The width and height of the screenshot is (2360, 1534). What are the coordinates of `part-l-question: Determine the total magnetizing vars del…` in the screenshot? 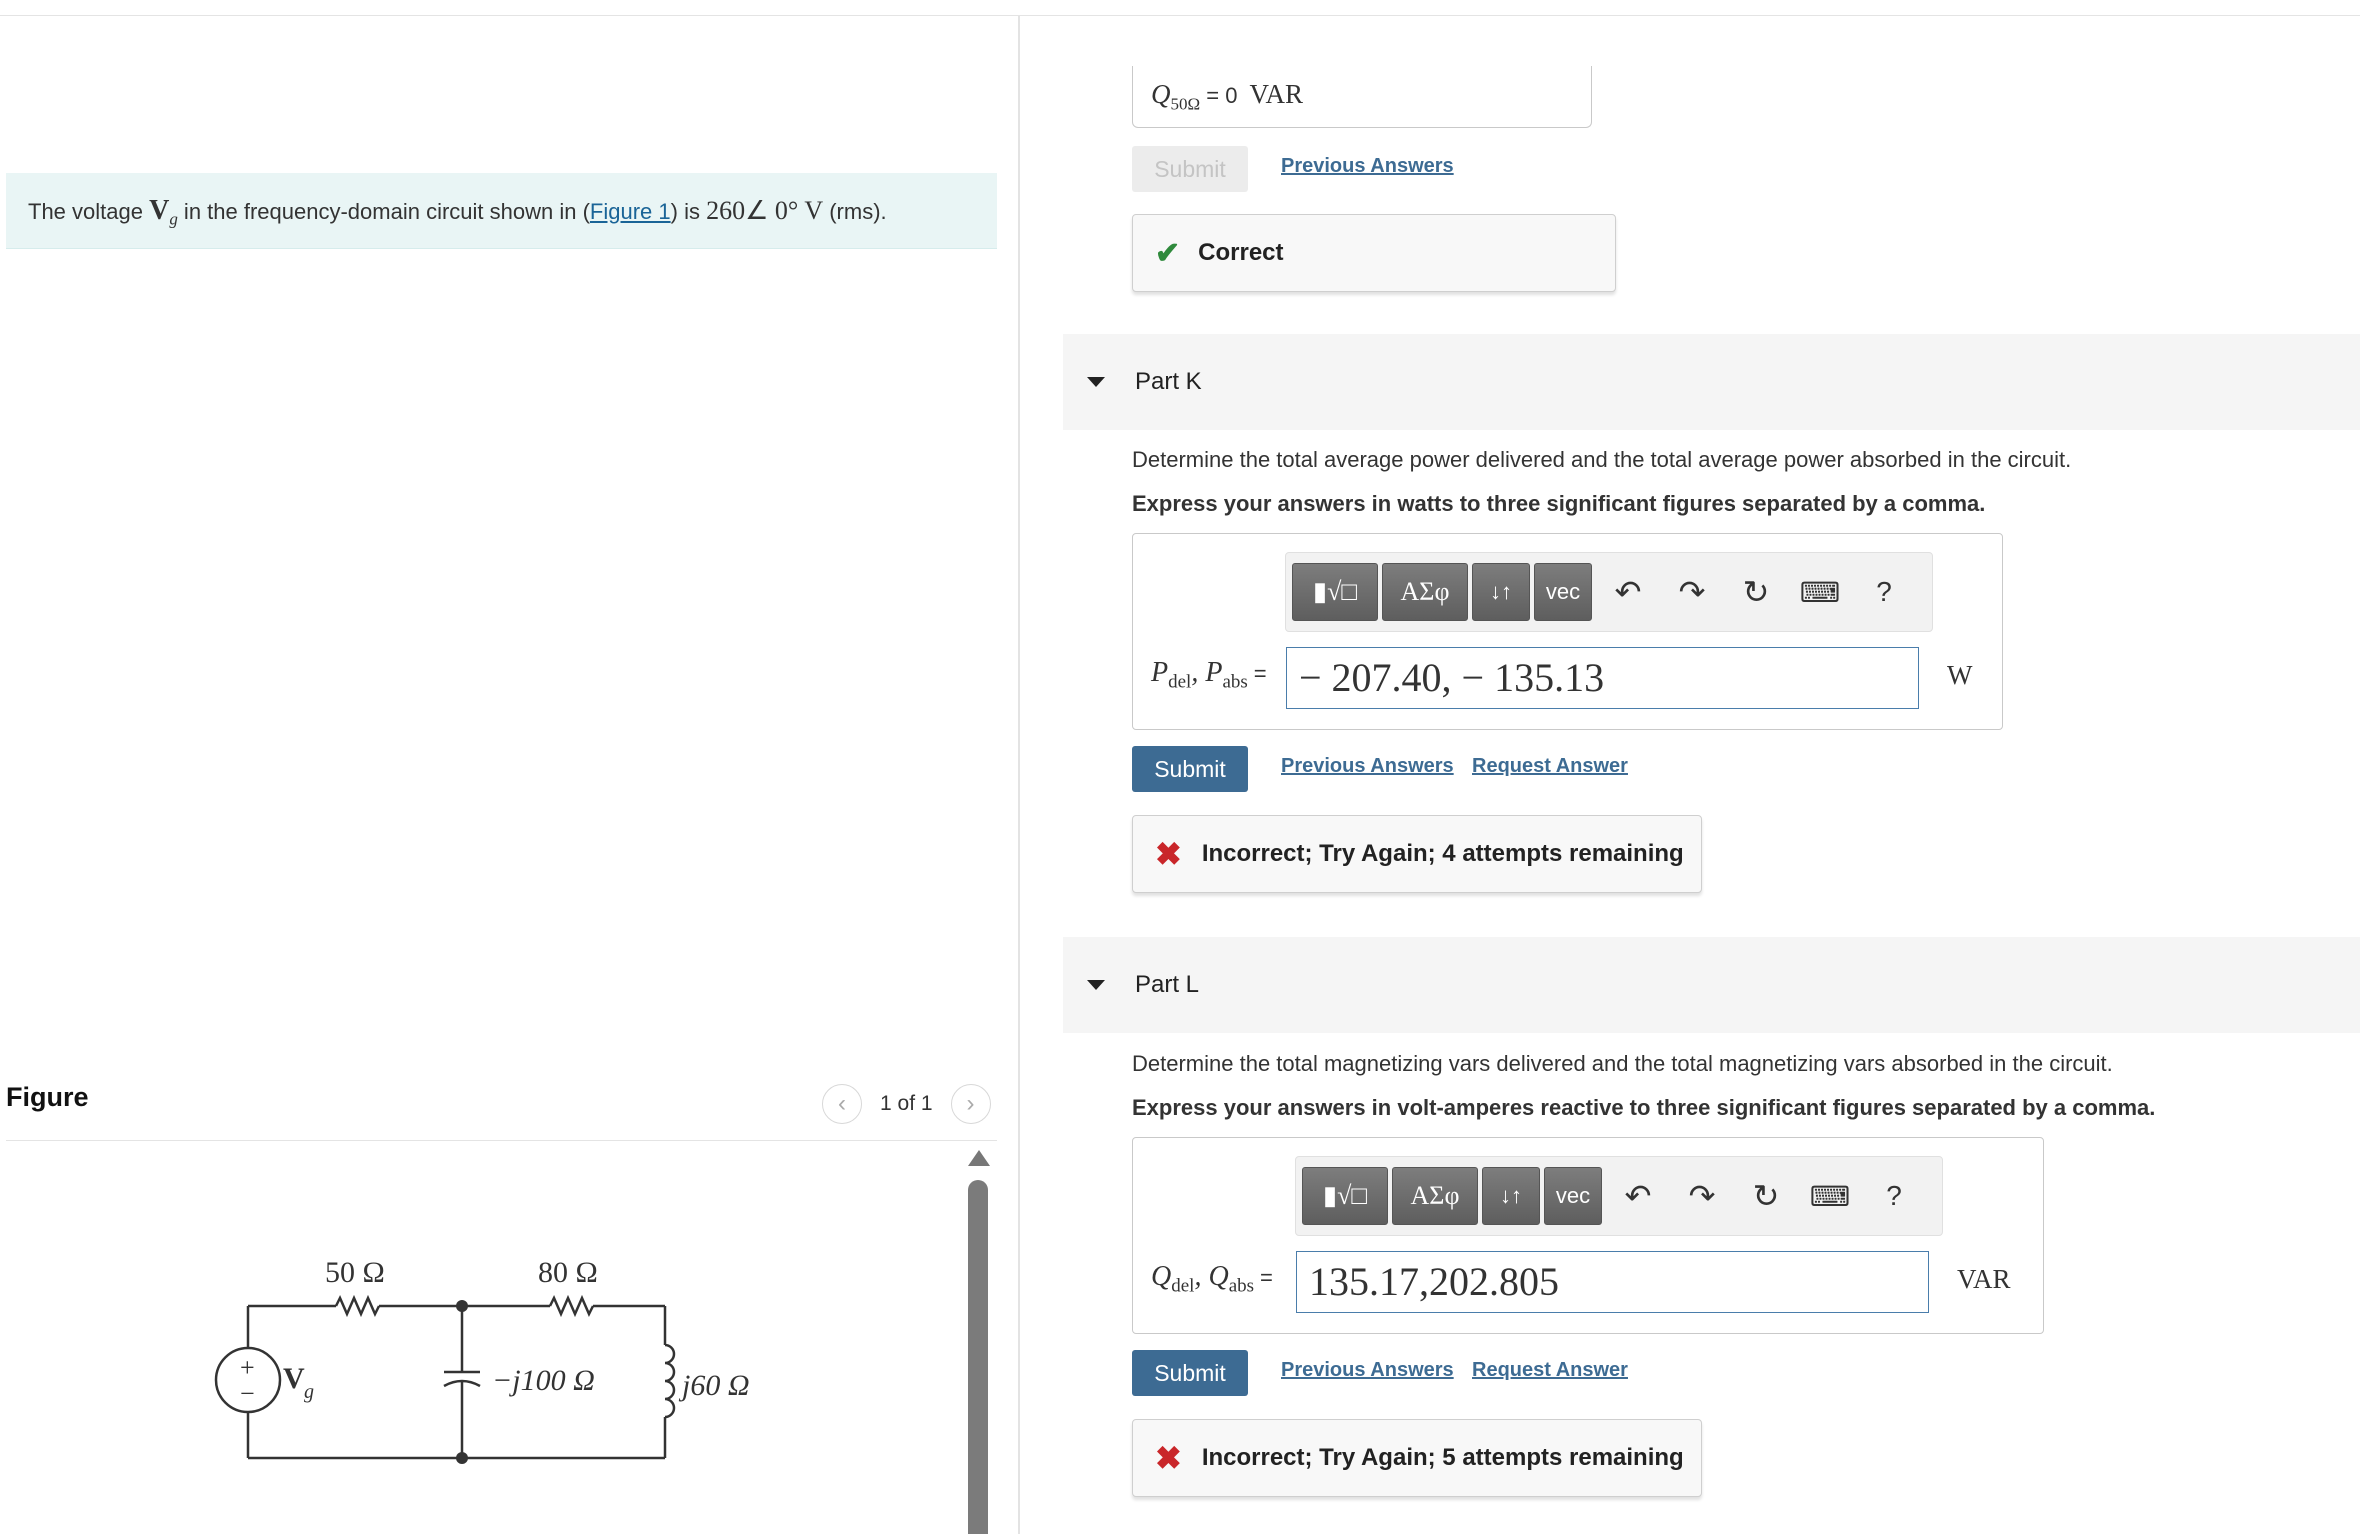 It's located at (1622, 1063).